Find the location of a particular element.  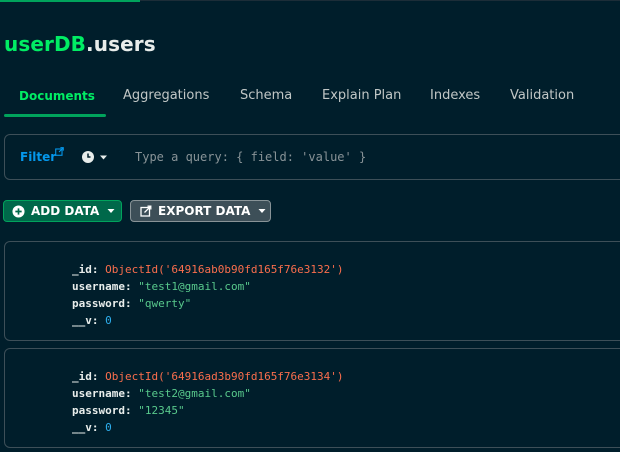

collection-name: .users is located at coordinates (121, 44).